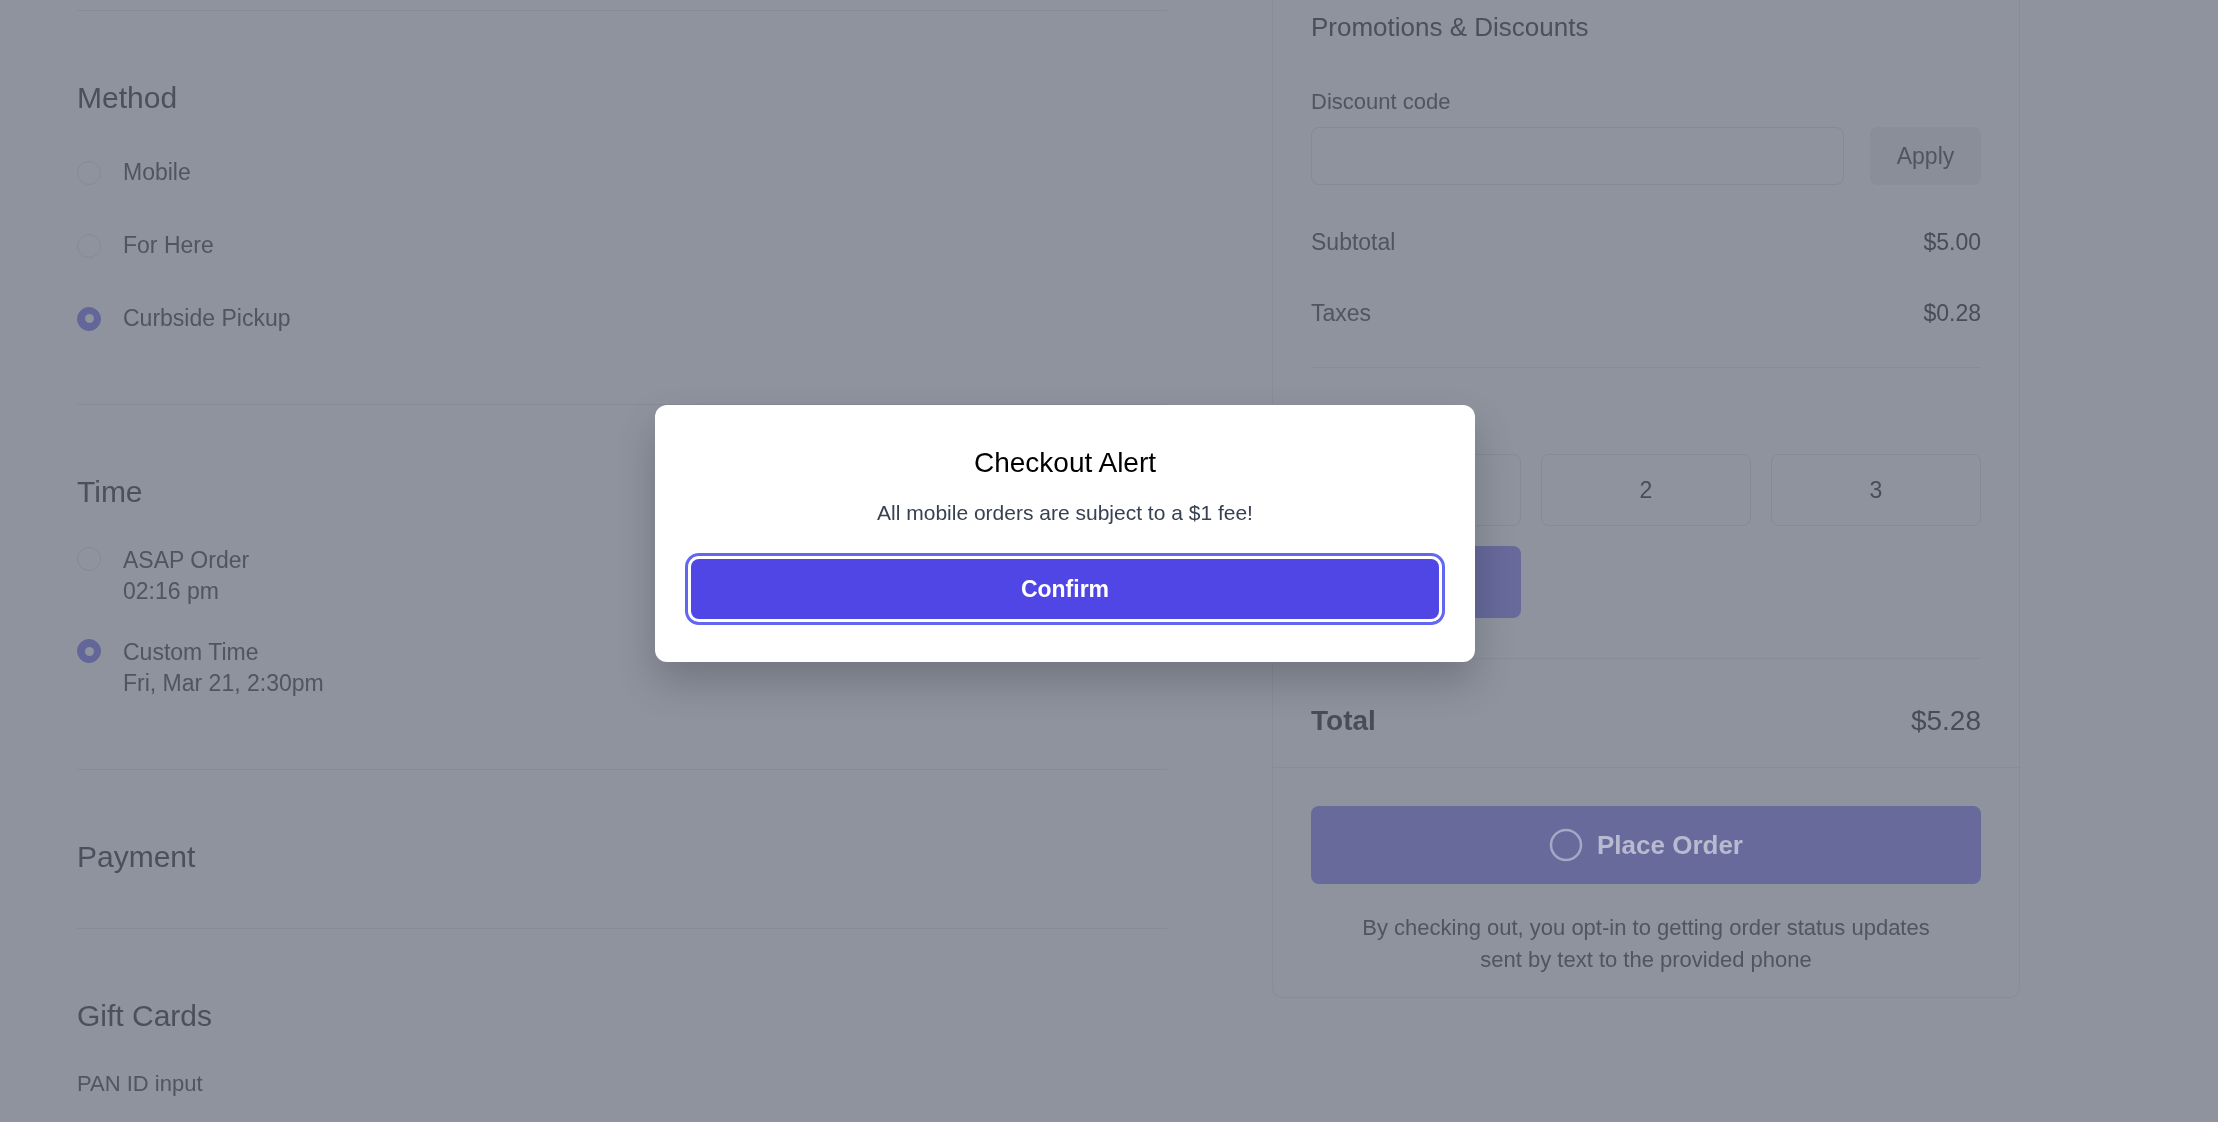  I want to click on consent-note: By checking out, you opt-in to getting order status updates sent by text to the provided phone, so click(1646, 944).